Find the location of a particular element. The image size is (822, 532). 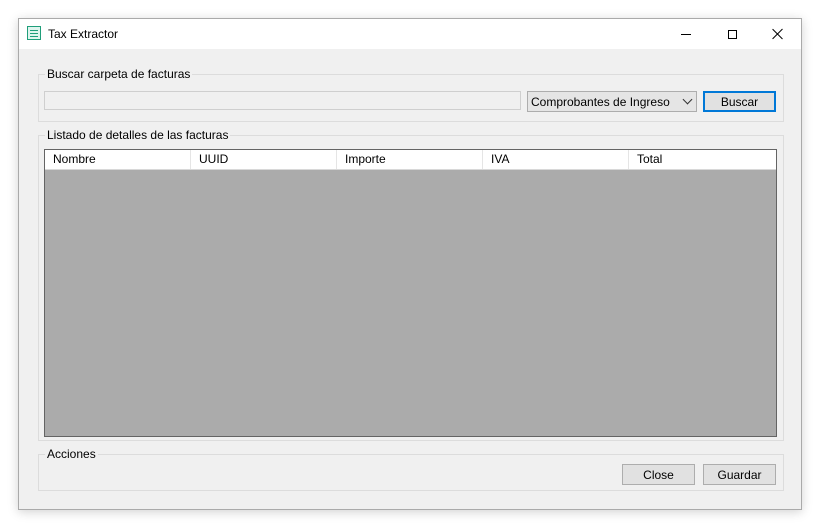

grid-header: Nombre UUID Importe IVA Total is located at coordinates (410, 160).